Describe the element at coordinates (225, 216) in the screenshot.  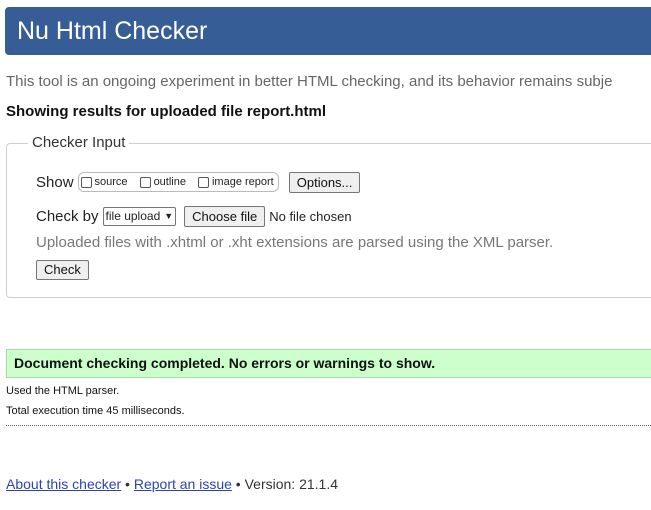
I see `choose-file-button: Choose file` at that location.